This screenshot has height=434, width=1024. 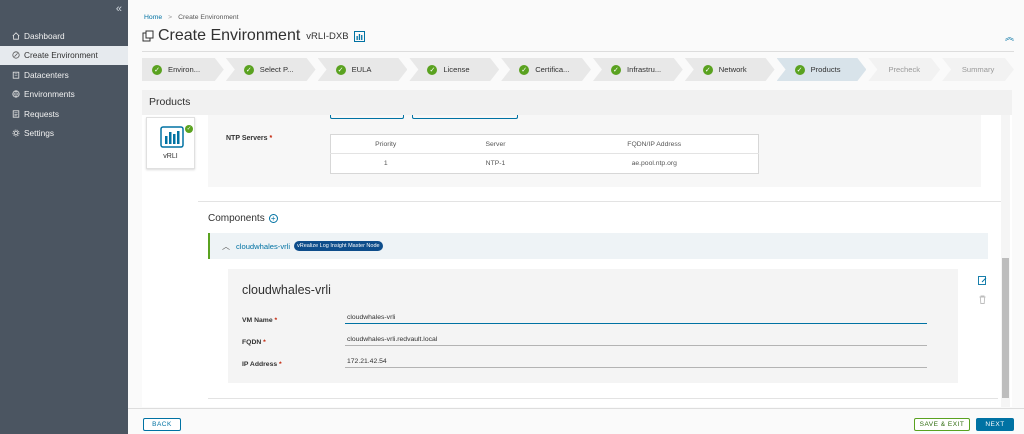 I want to click on sidebar-item-label: Dashboard, so click(x=44, y=35).